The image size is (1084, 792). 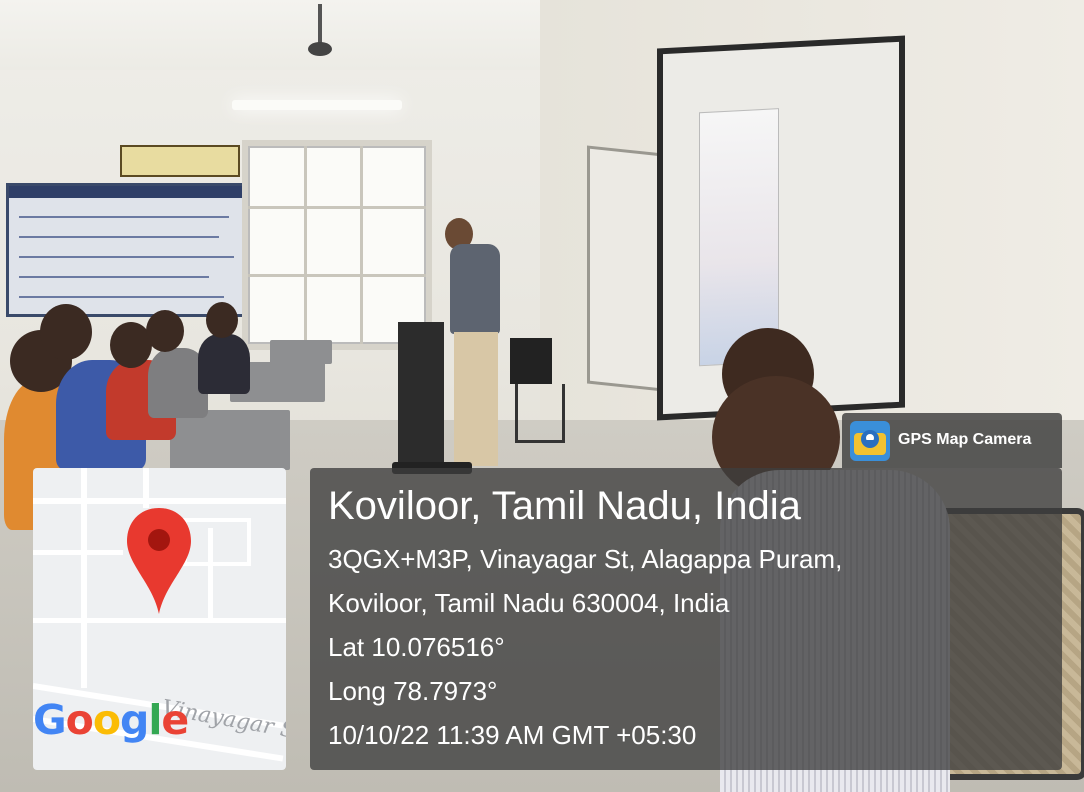 What do you see at coordinates (421, 397) in the screenshot?
I see `podium` at bounding box center [421, 397].